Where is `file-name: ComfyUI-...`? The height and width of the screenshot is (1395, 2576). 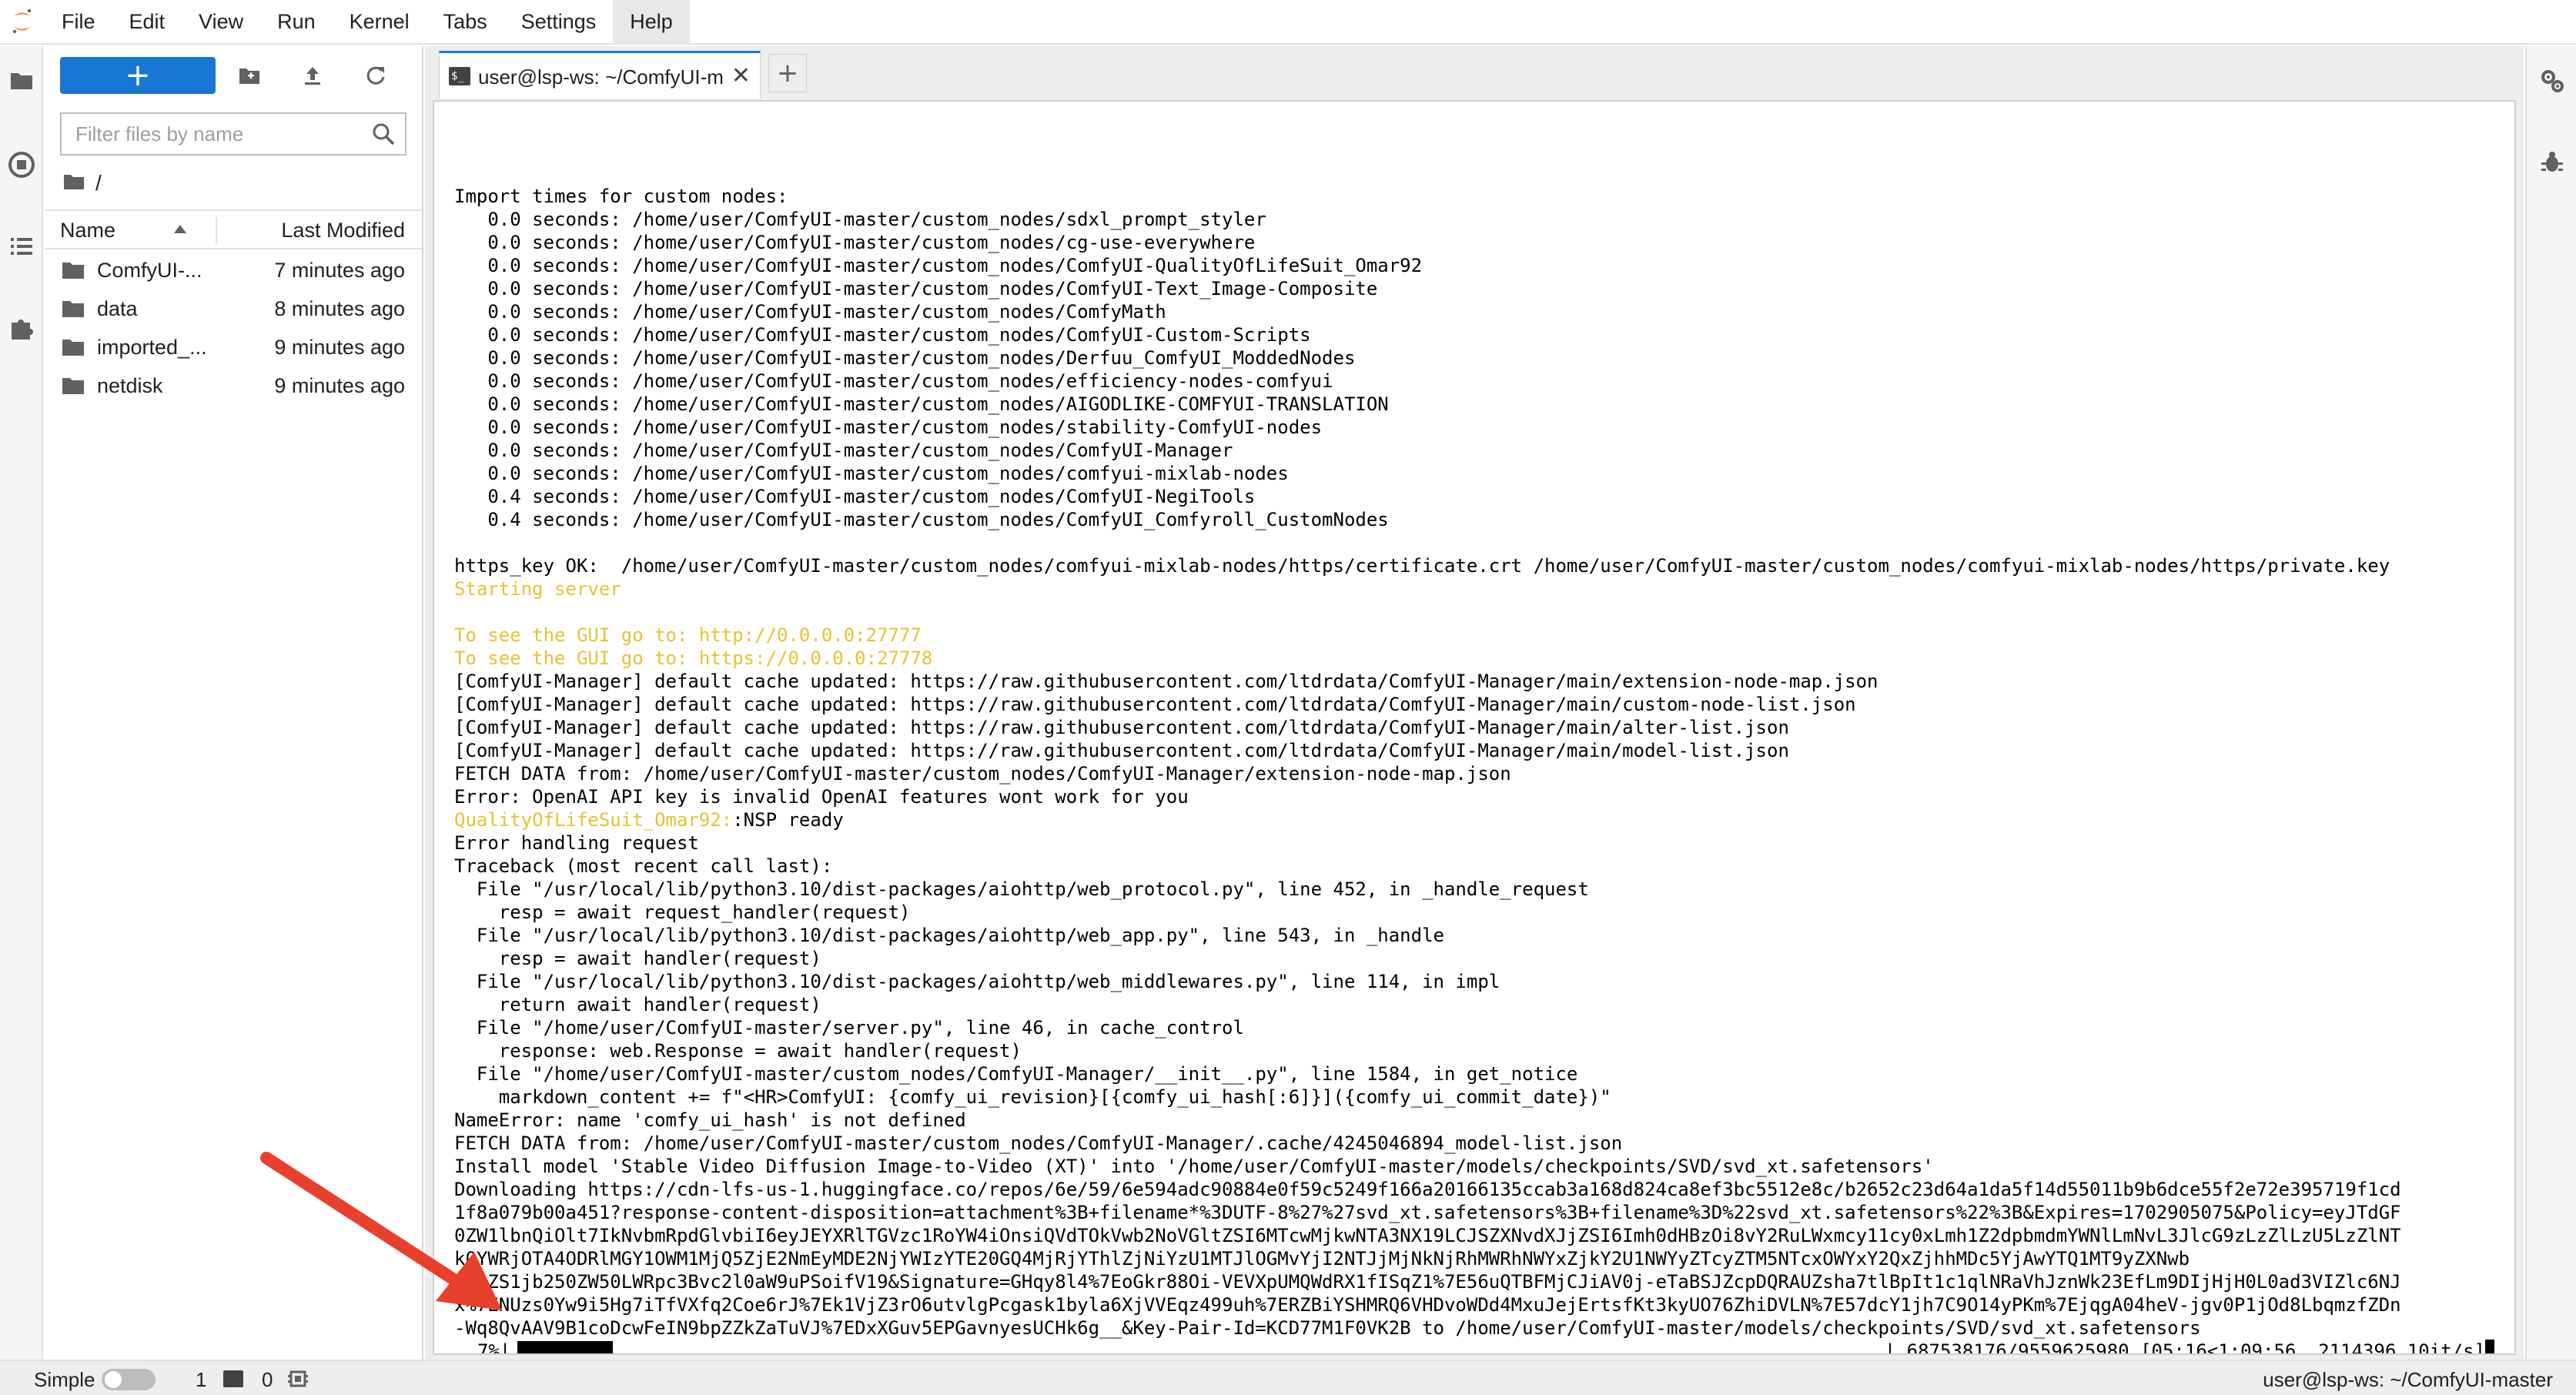
file-name: ComfyUI-... is located at coordinates (150, 270).